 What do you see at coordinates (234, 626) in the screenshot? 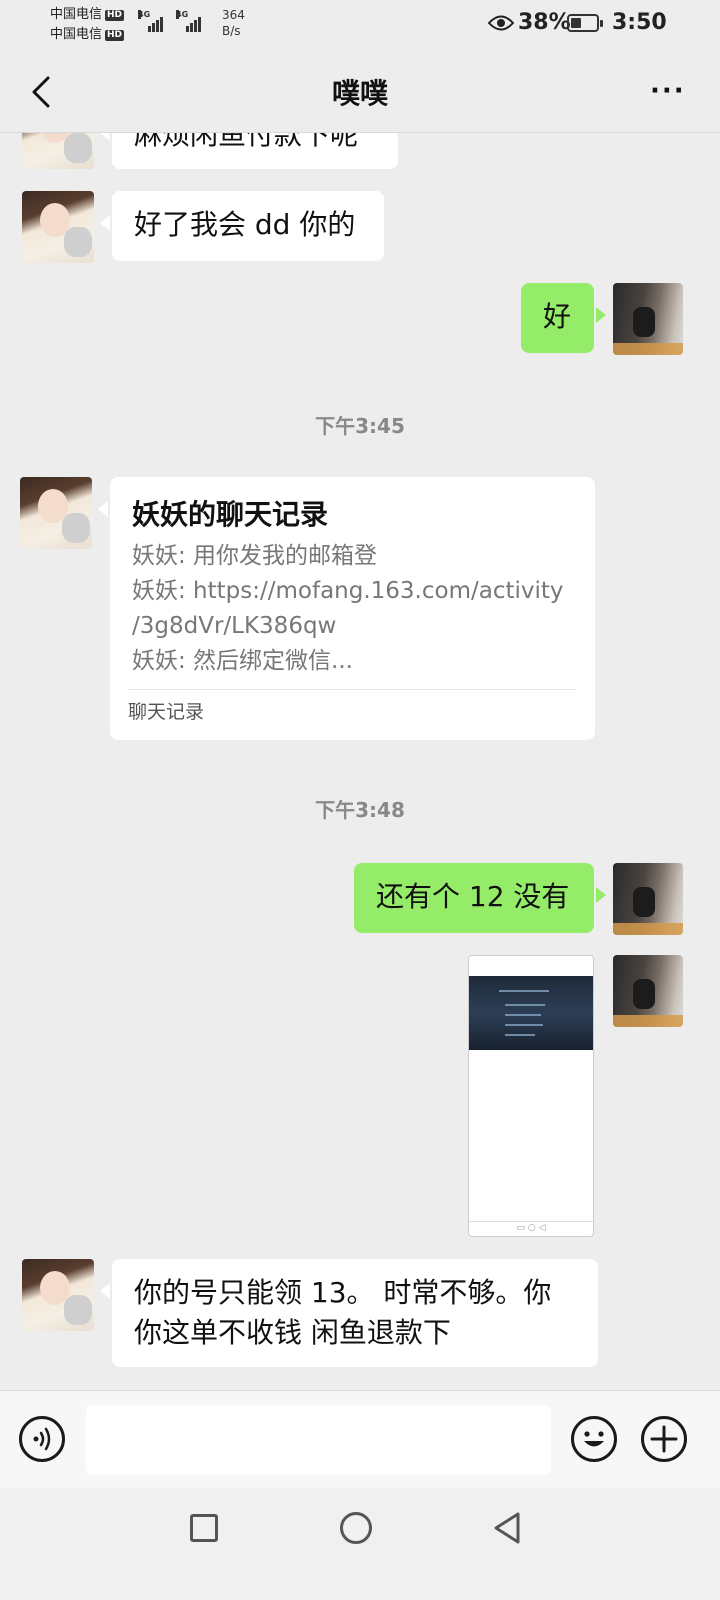
I see `card-line: /3g8dVr/LK386qw` at bounding box center [234, 626].